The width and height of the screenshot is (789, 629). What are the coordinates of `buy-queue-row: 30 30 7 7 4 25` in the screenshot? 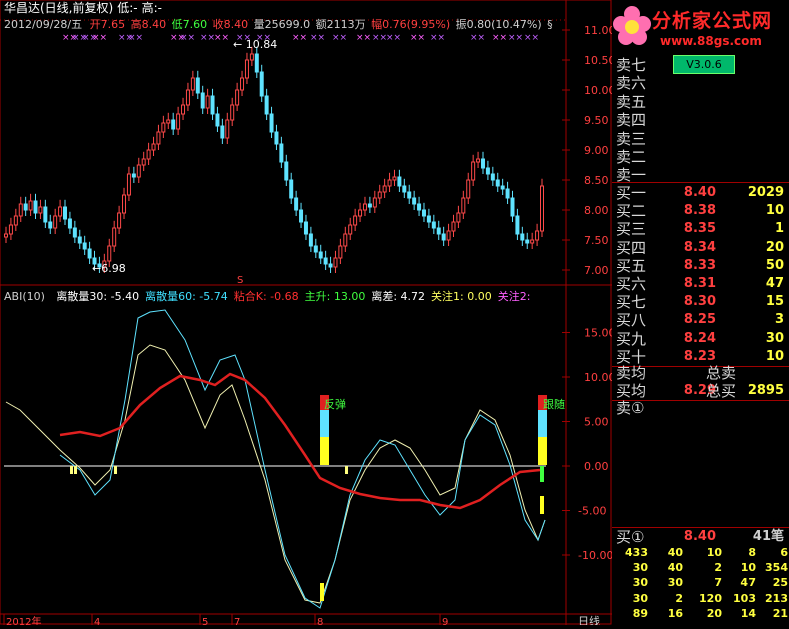 It's located at (710, 583).